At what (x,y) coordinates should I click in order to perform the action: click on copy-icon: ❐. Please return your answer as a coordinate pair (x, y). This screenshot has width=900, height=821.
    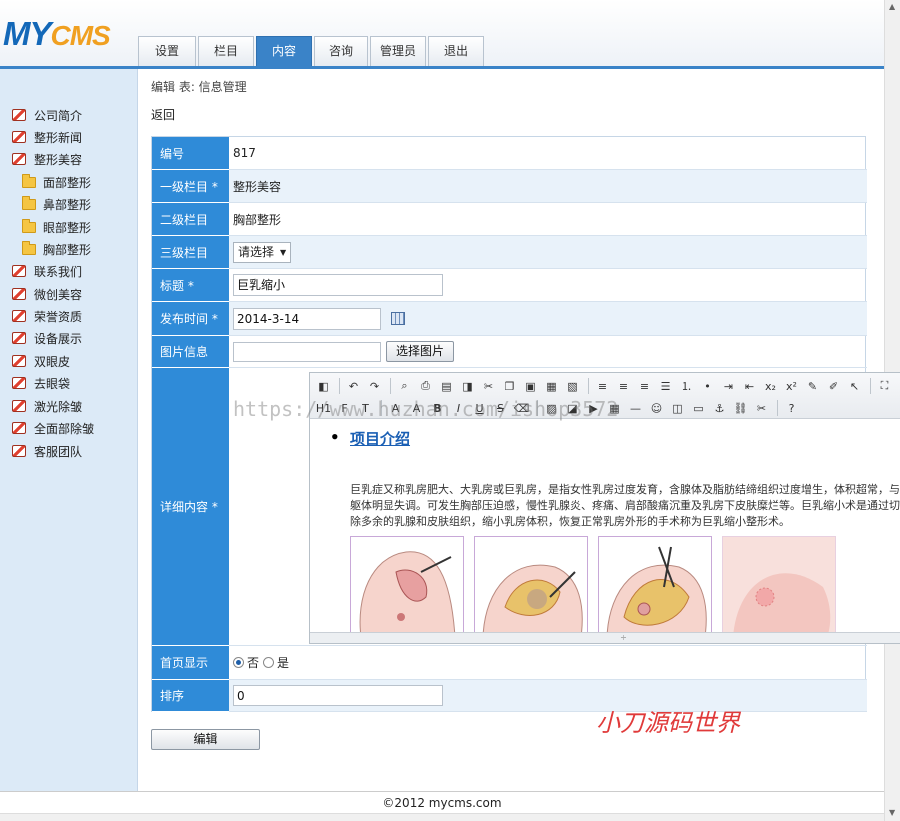
    Looking at the image, I should click on (509, 386).